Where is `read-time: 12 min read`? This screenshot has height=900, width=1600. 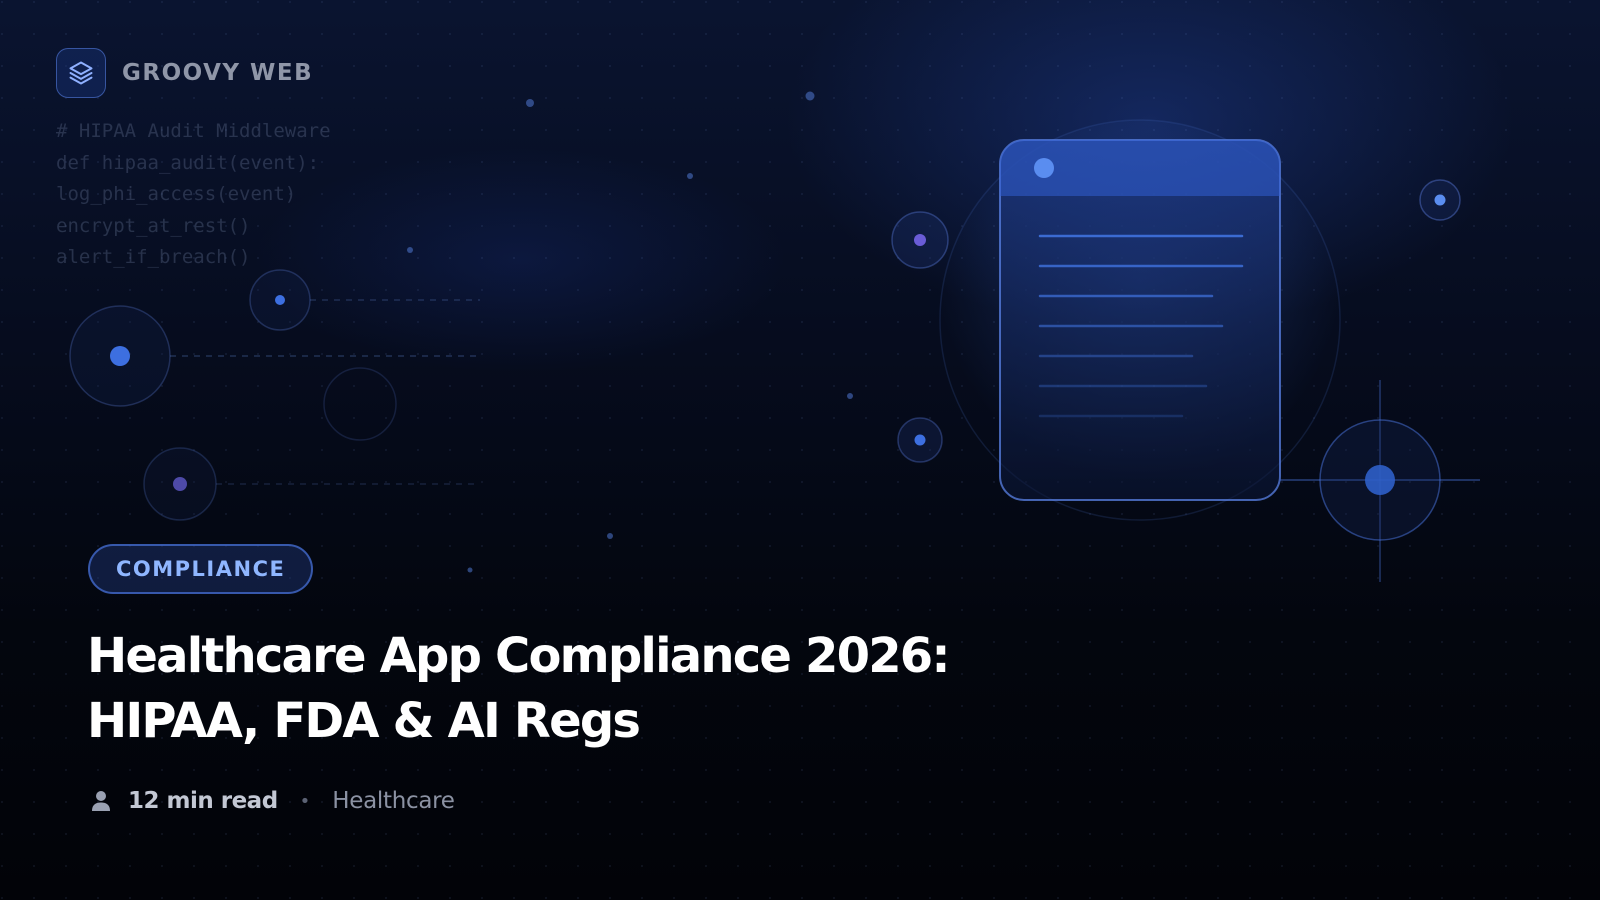
read-time: 12 min read is located at coordinates (203, 801).